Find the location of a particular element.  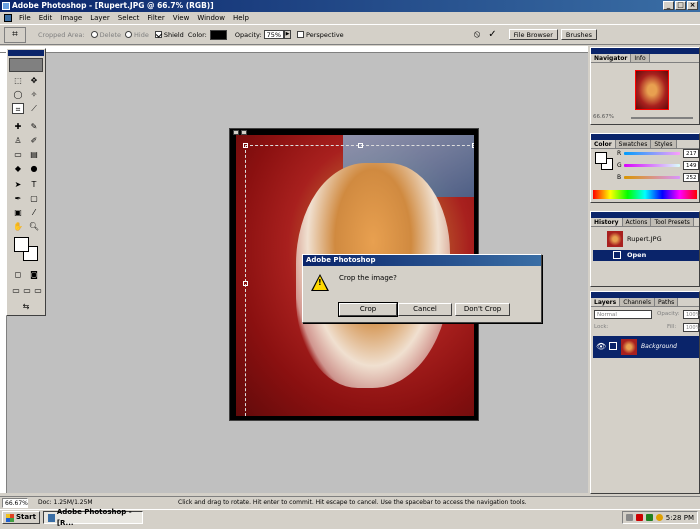

standard-mode-icon: ◻ is located at coordinates (18, 274).